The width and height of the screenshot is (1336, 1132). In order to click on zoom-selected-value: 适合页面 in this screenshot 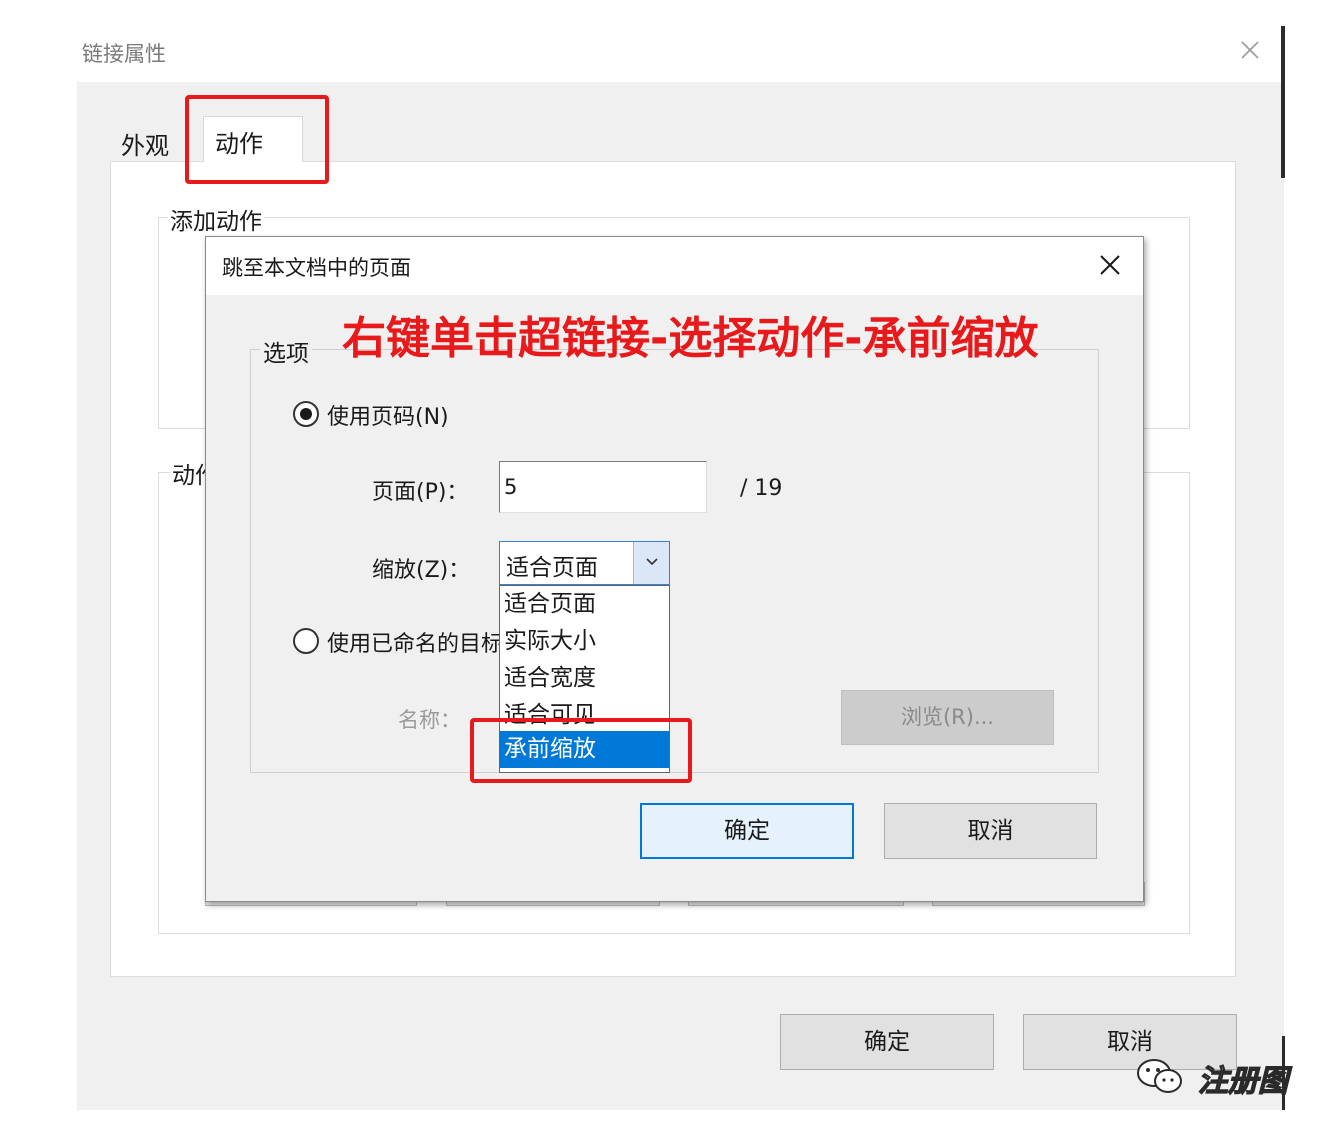, I will do `click(552, 568)`.